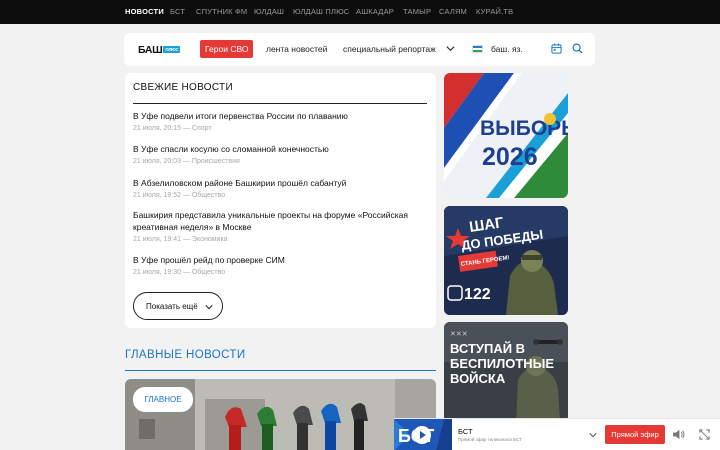 The image size is (720, 450). I want to click on logo-text: БАШ, so click(150, 50).